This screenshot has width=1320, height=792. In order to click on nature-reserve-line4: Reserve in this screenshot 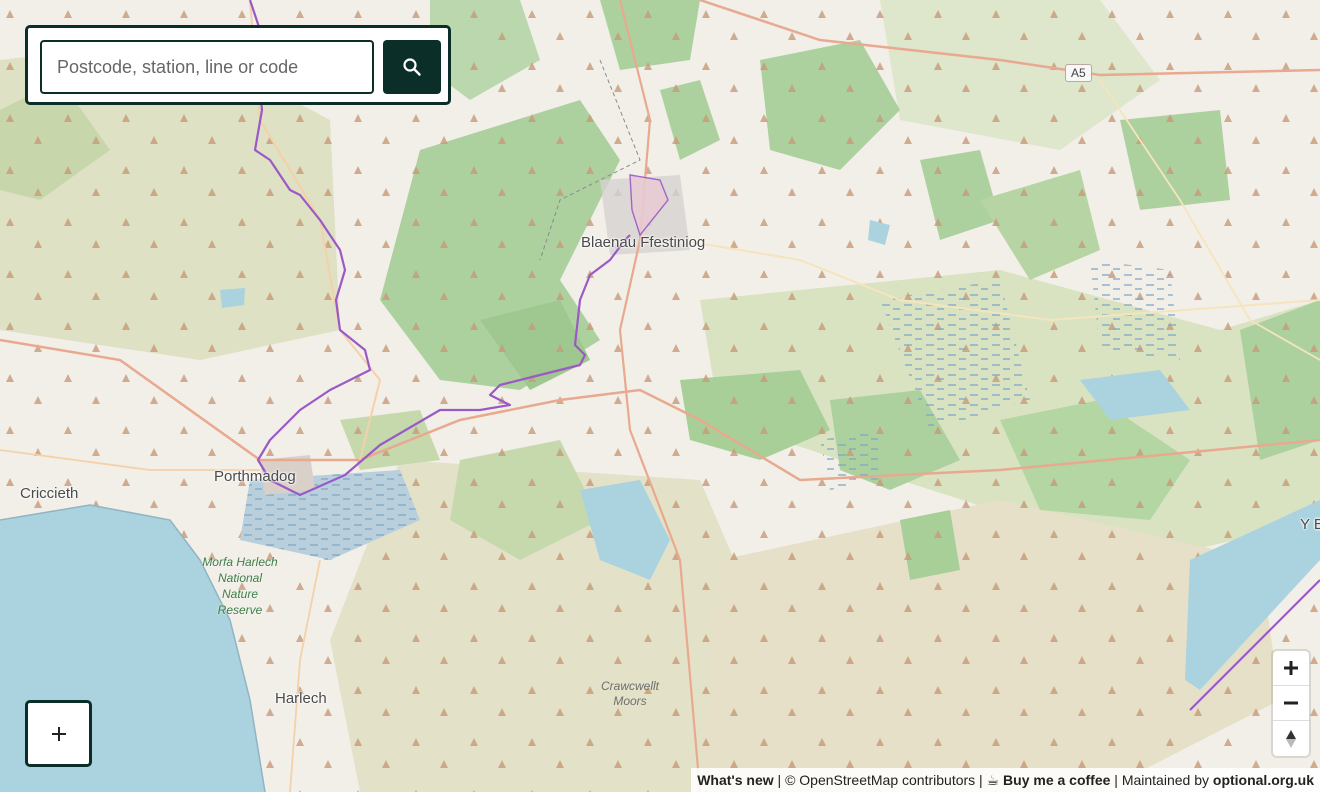, I will do `click(240, 610)`.